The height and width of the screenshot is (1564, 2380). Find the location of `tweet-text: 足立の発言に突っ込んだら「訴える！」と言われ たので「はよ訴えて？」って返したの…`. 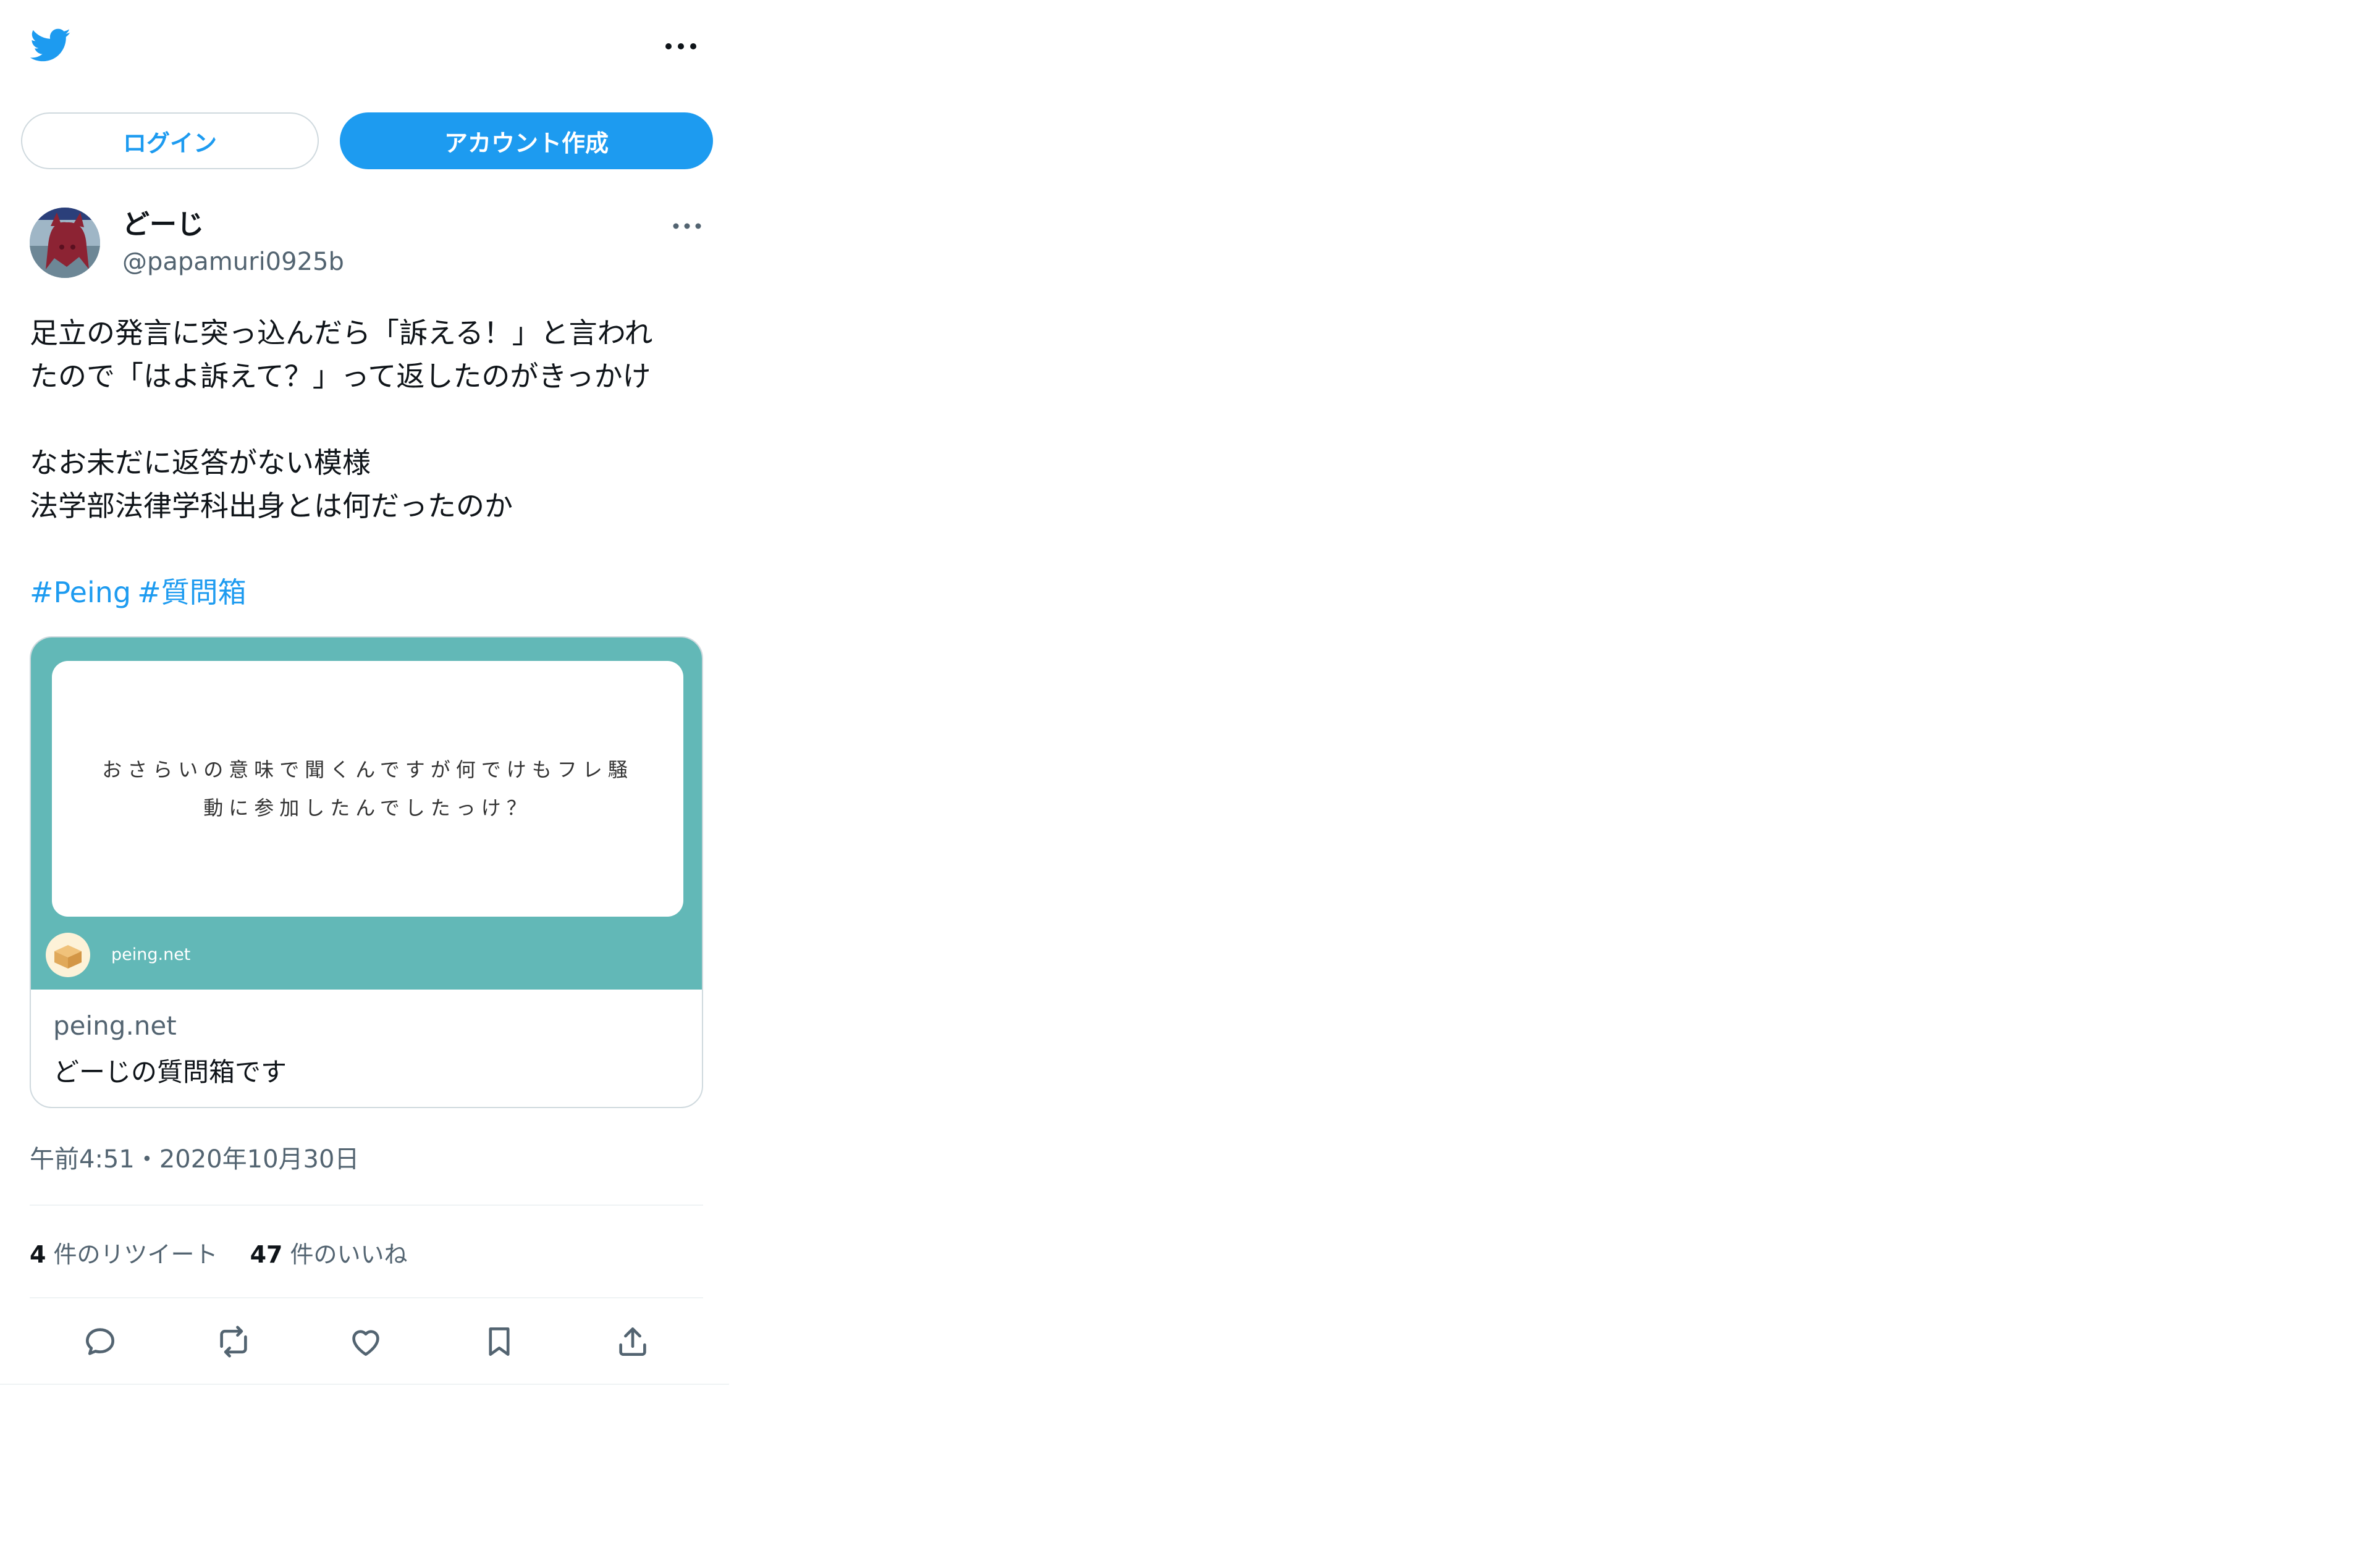

tweet-text: 足立の発言に突っ込んだら「訴える！」と言われ たので「はよ訴えて？」って返したの… is located at coordinates (369, 419).